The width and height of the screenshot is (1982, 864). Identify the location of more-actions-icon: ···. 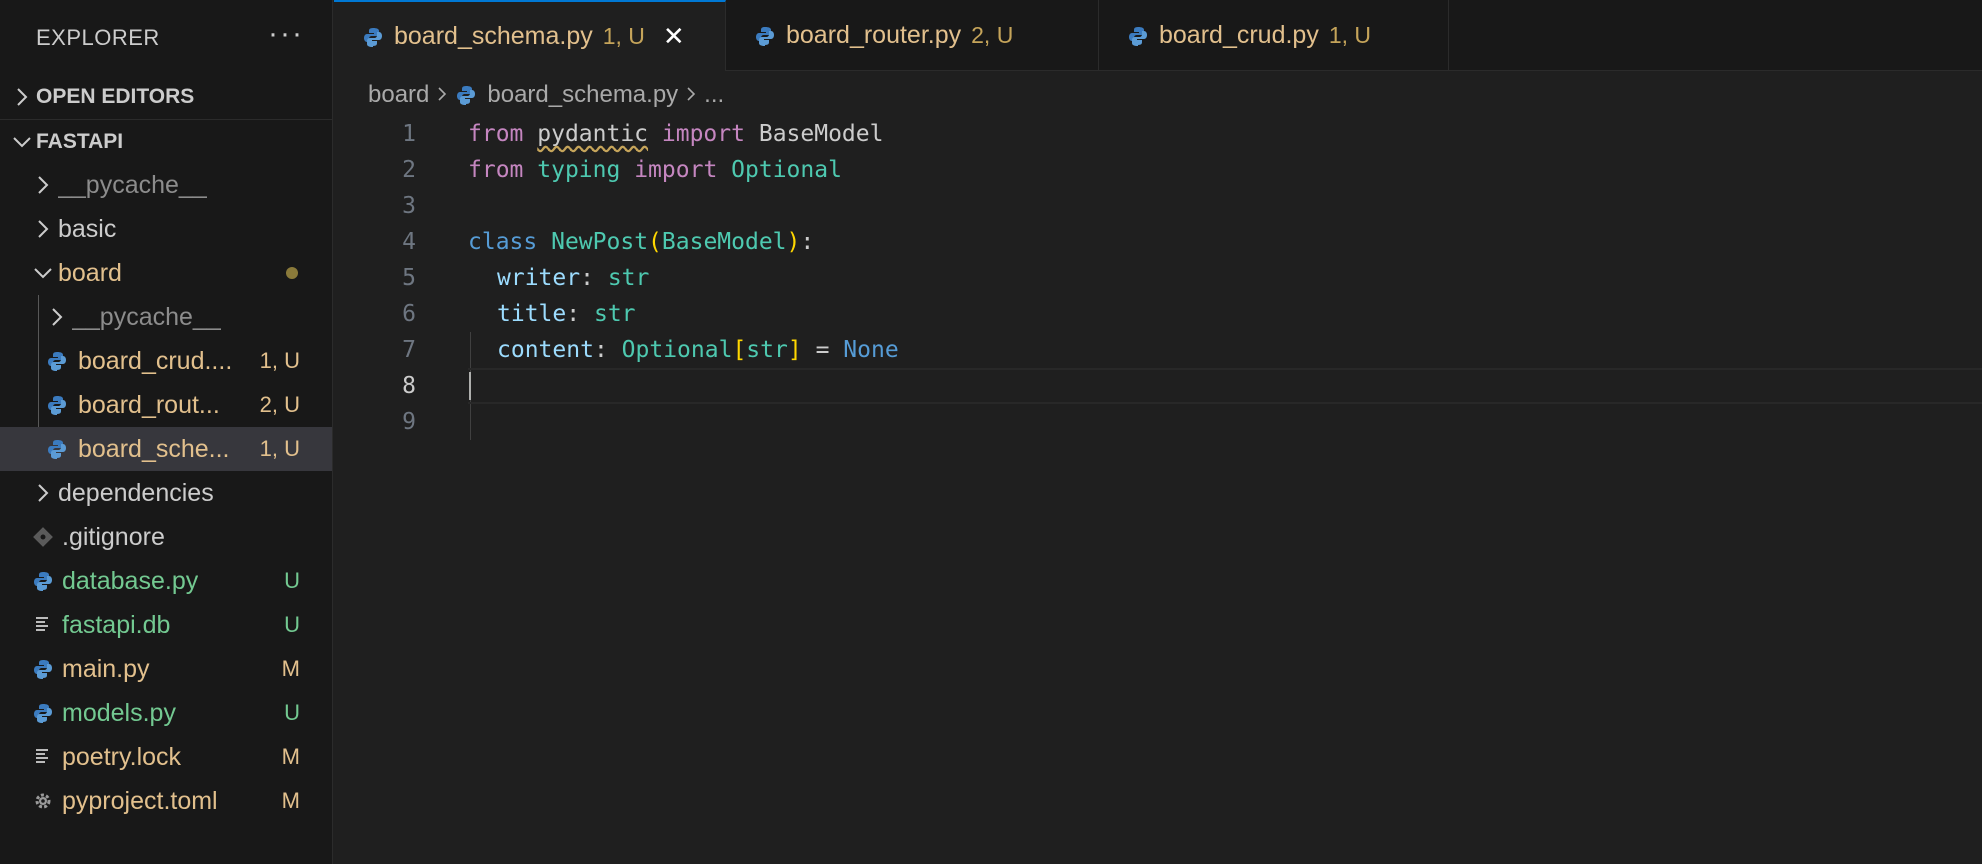
(286, 33).